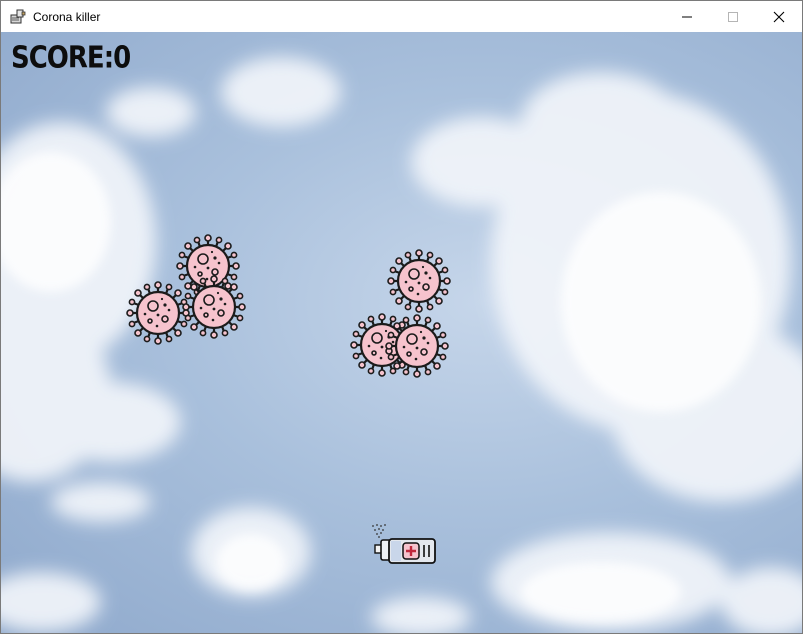 The width and height of the screenshot is (803, 634). What do you see at coordinates (67, 16) in the screenshot?
I see `window-title: Corona killer` at bounding box center [67, 16].